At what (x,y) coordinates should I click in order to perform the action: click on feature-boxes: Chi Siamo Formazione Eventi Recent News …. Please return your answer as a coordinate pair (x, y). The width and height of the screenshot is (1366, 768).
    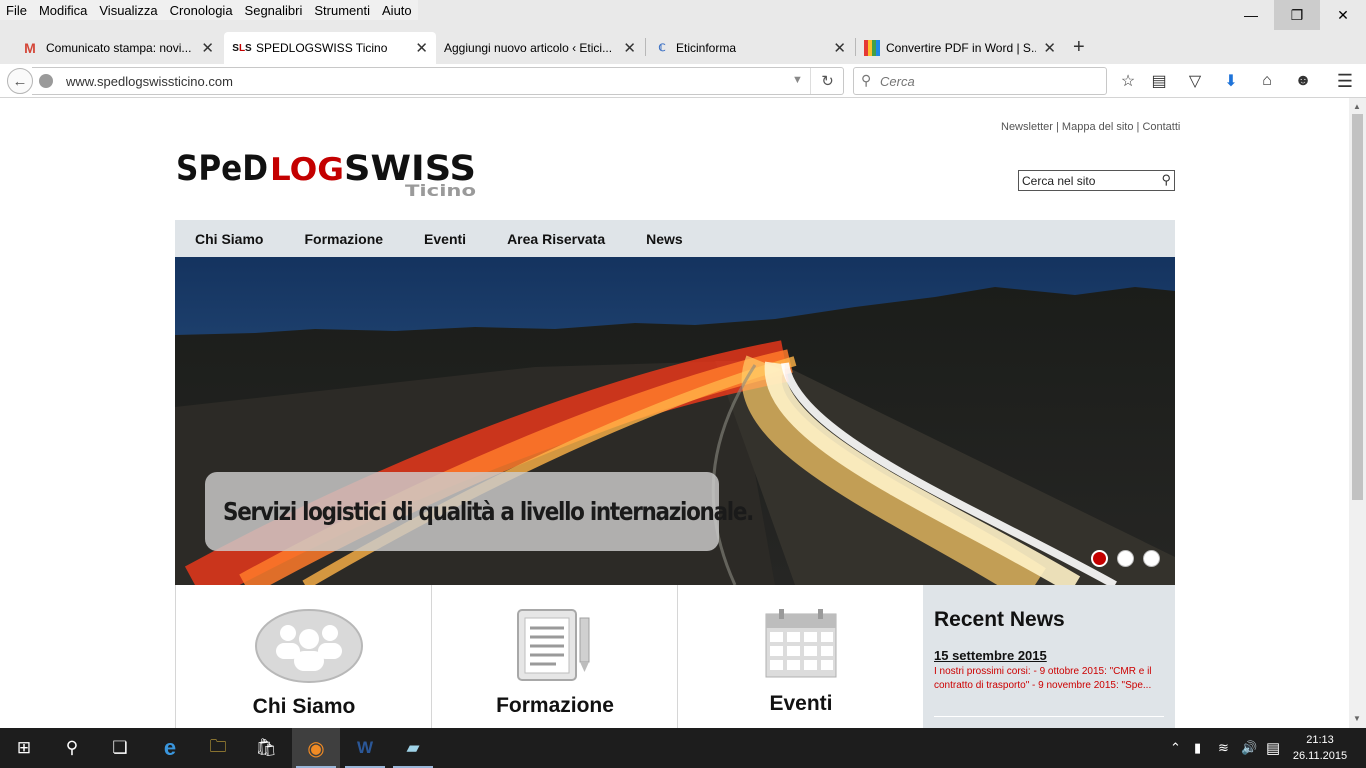
    Looking at the image, I should click on (675, 656).